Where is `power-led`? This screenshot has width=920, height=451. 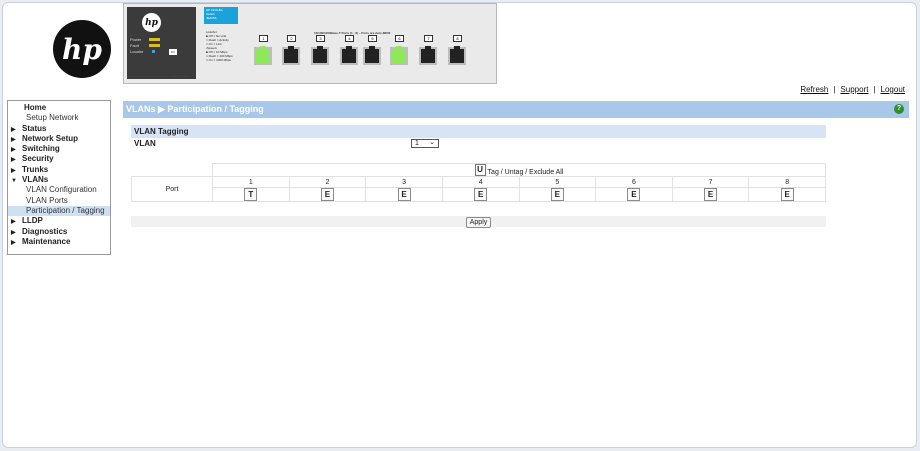 power-led is located at coordinates (154, 39).